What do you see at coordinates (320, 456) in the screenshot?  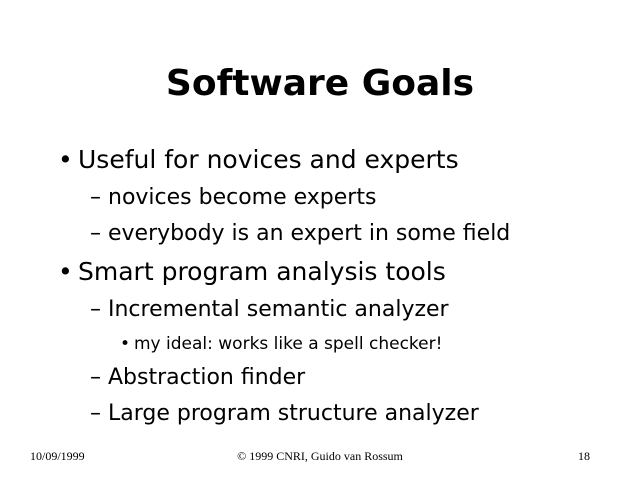 I see `footer-copyright: © 1999 CNRI, Guido van Rossum` at bounding box center [320, 456].